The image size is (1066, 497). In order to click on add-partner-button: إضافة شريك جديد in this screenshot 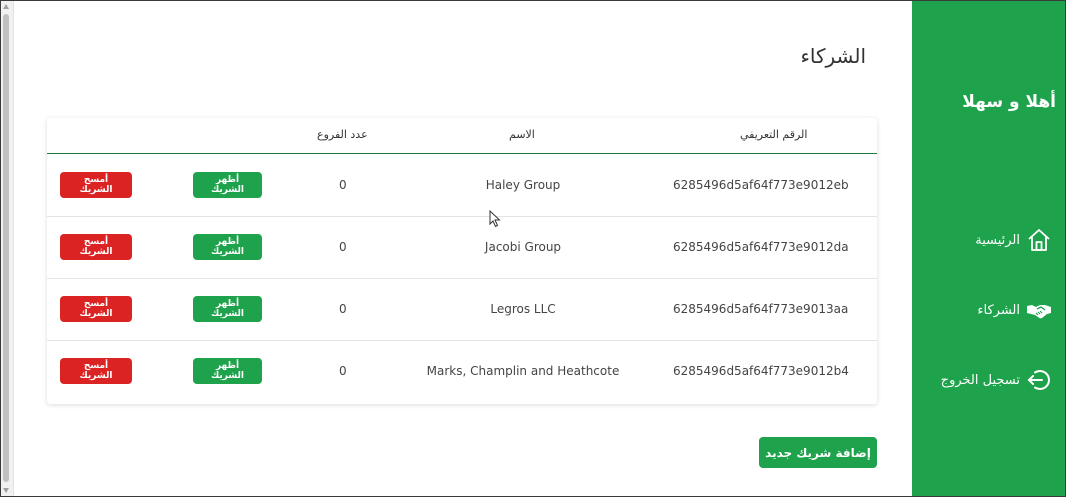, I will do `click(818, 452)`.